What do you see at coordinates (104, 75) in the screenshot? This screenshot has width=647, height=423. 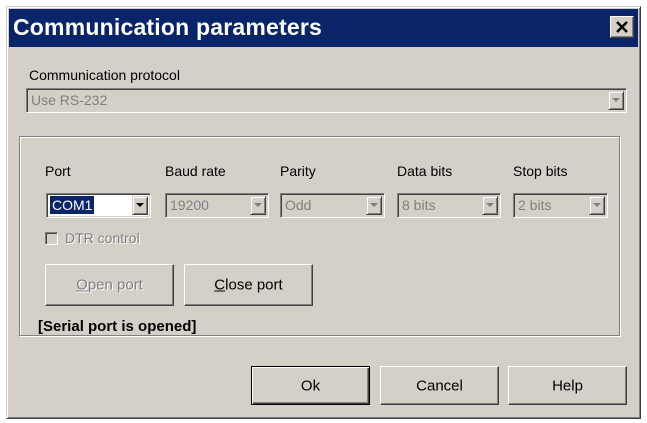 I see `protocol-label: Communication protocol` at bounding box center [104, 75].